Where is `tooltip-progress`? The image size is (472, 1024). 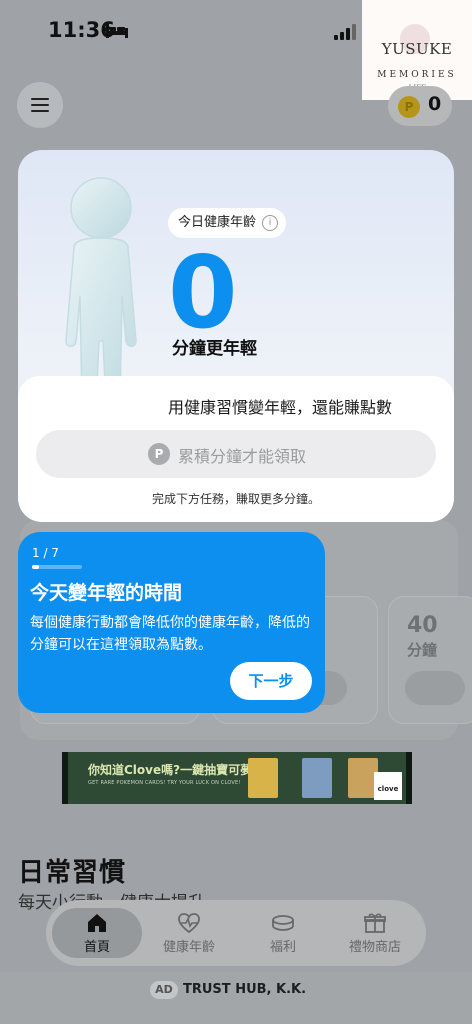
tooltip-progress is located at coordinates (57, 567).